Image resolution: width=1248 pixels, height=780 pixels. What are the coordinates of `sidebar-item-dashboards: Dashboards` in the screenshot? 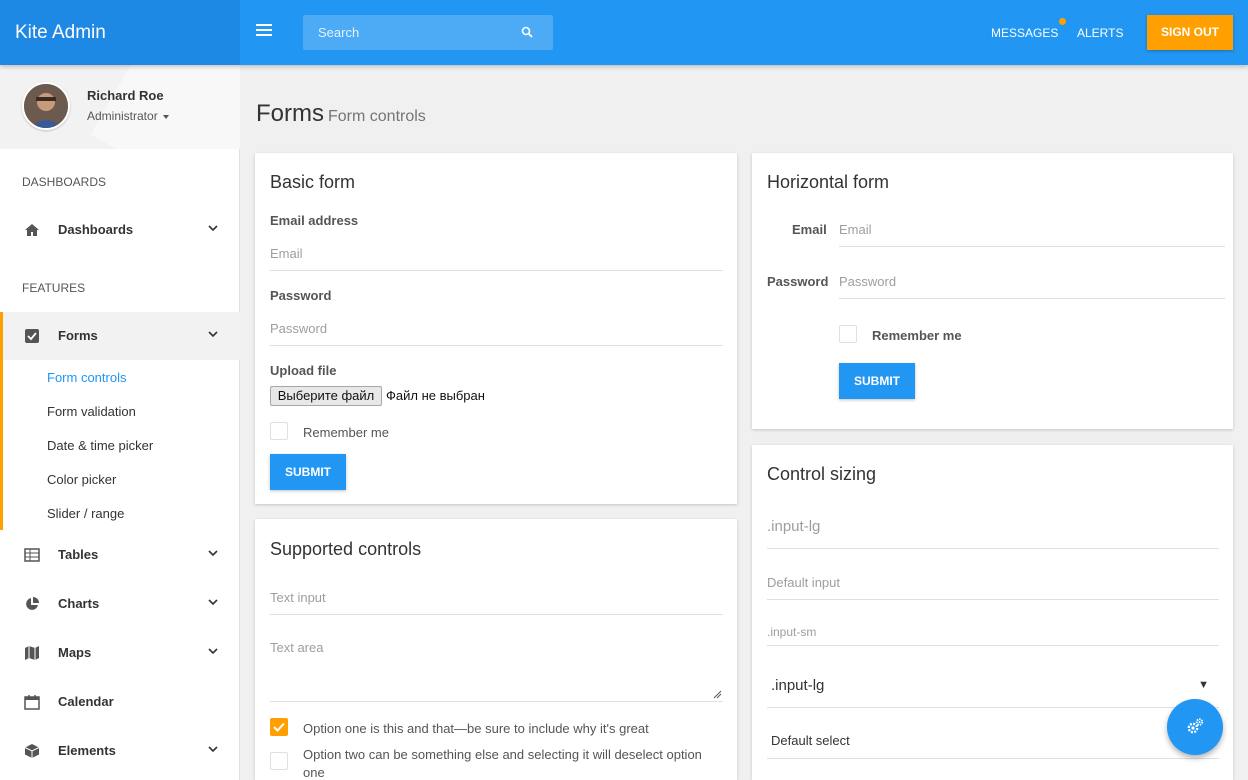 It's located at (120, 230).